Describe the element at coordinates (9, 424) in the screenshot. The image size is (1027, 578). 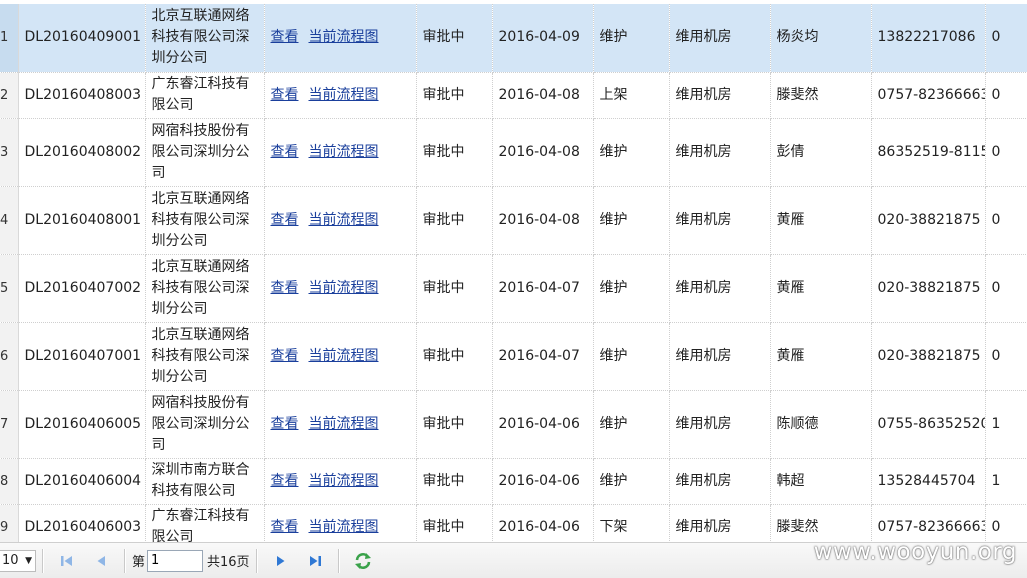
I see `row-number-cell: 7` at that location.